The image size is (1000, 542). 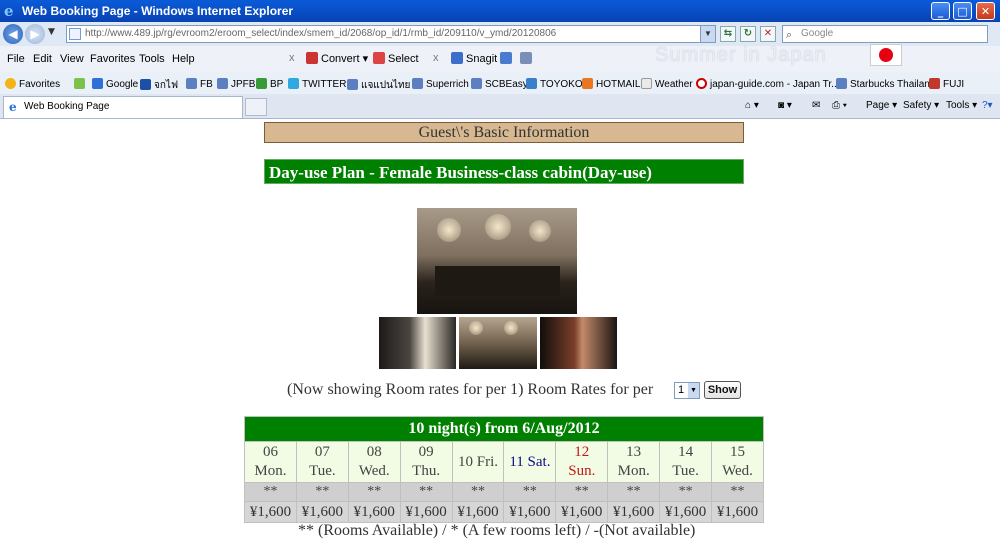 I want to click on menu-favorites: Favorites, so click(x=112, y=59).